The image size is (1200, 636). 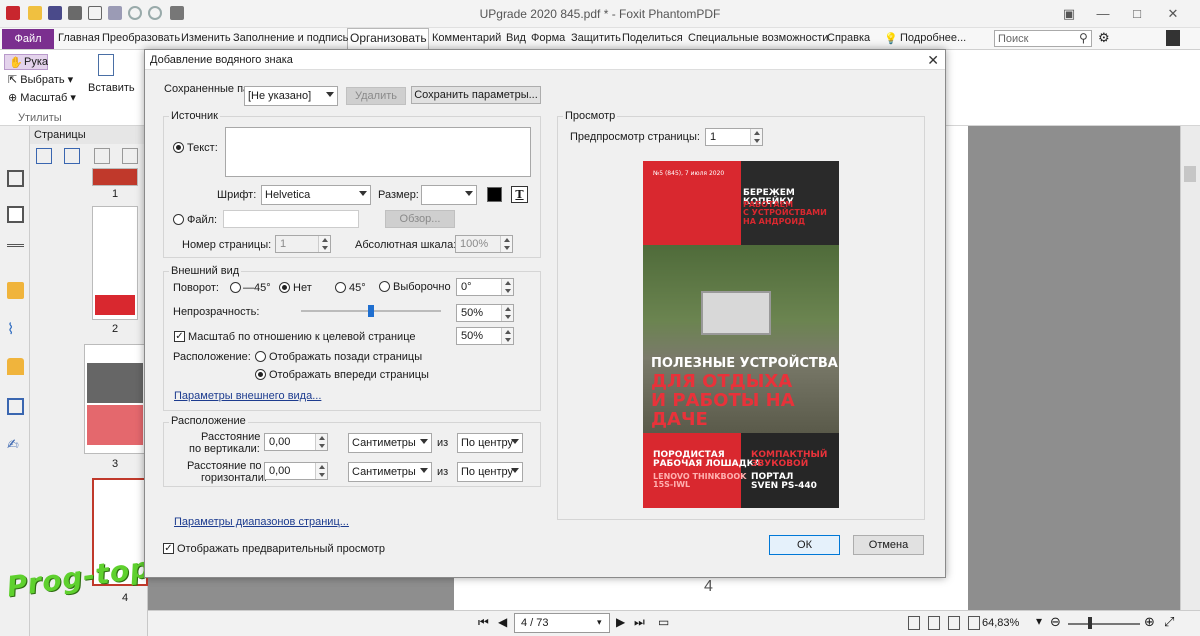 I want to click on vertical-unit-select: Сантиметры, so click(x=390, y=443).